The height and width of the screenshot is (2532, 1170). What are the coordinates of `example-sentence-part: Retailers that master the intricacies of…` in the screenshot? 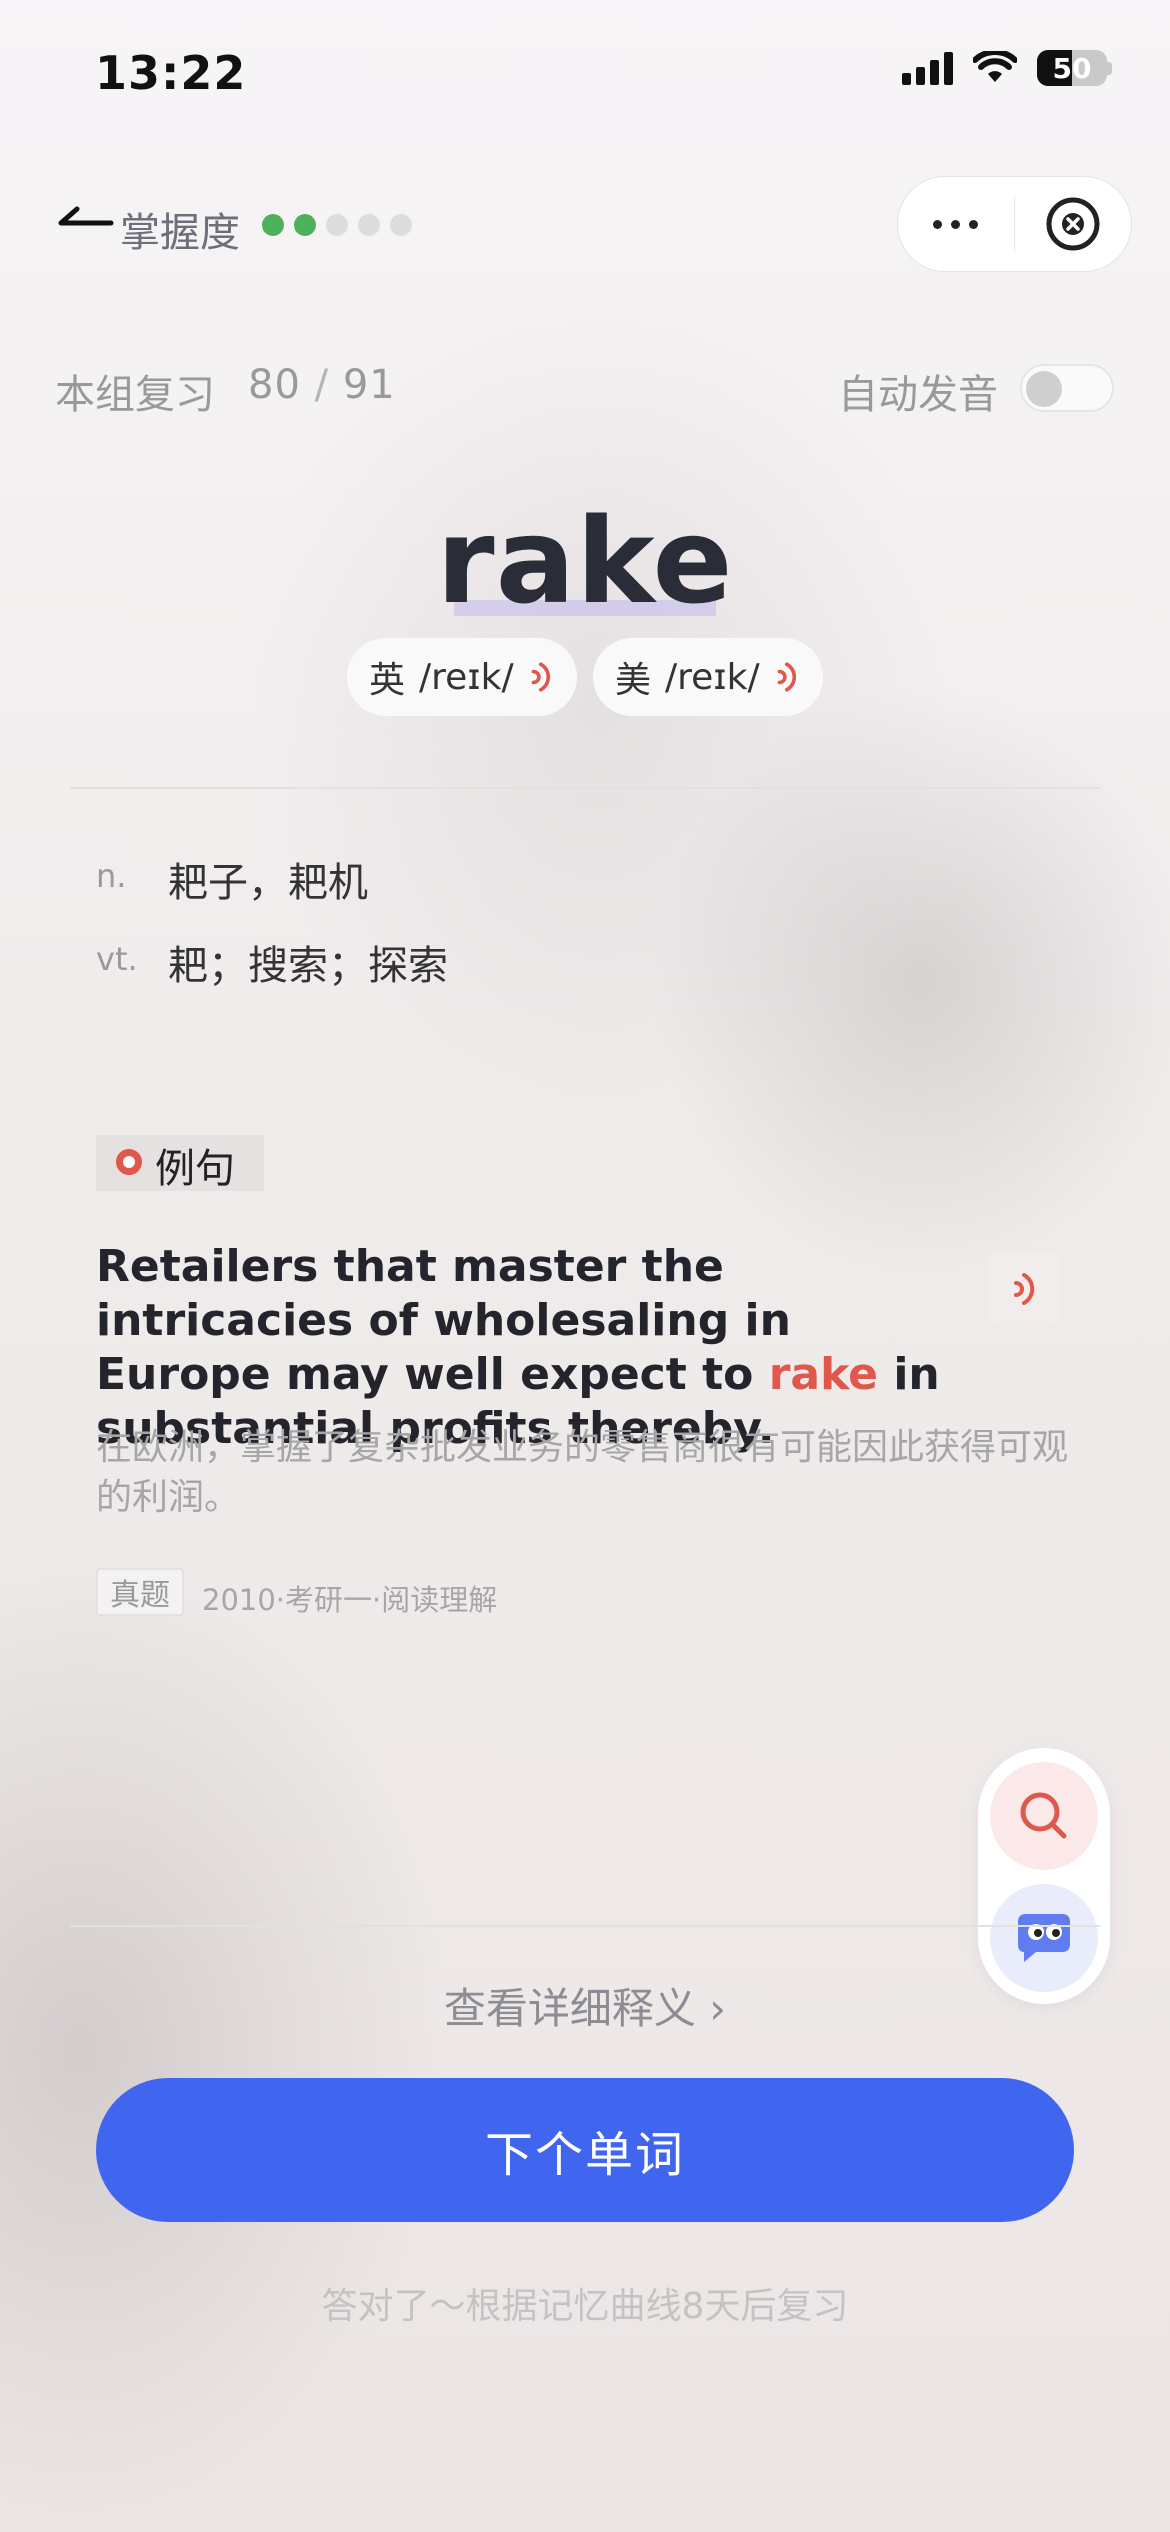 It's located at (443, 1320).